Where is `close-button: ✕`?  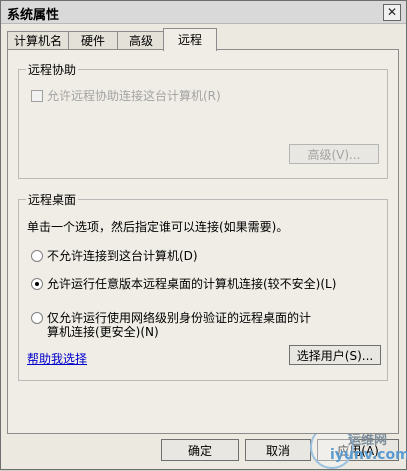
close-button: ✕ is located at coordinates (392, 12).